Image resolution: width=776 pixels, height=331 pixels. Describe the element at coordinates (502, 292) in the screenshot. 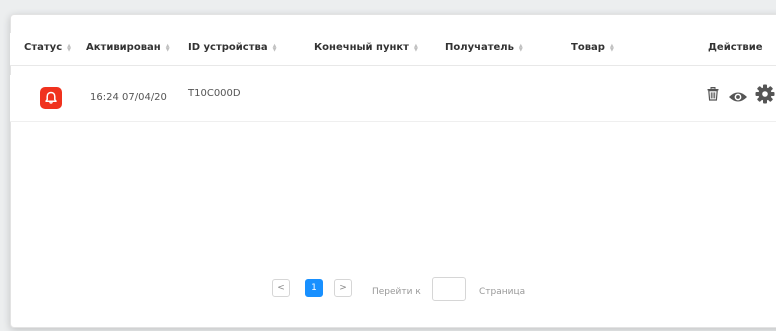

I see `page-label: Страница` at that location.